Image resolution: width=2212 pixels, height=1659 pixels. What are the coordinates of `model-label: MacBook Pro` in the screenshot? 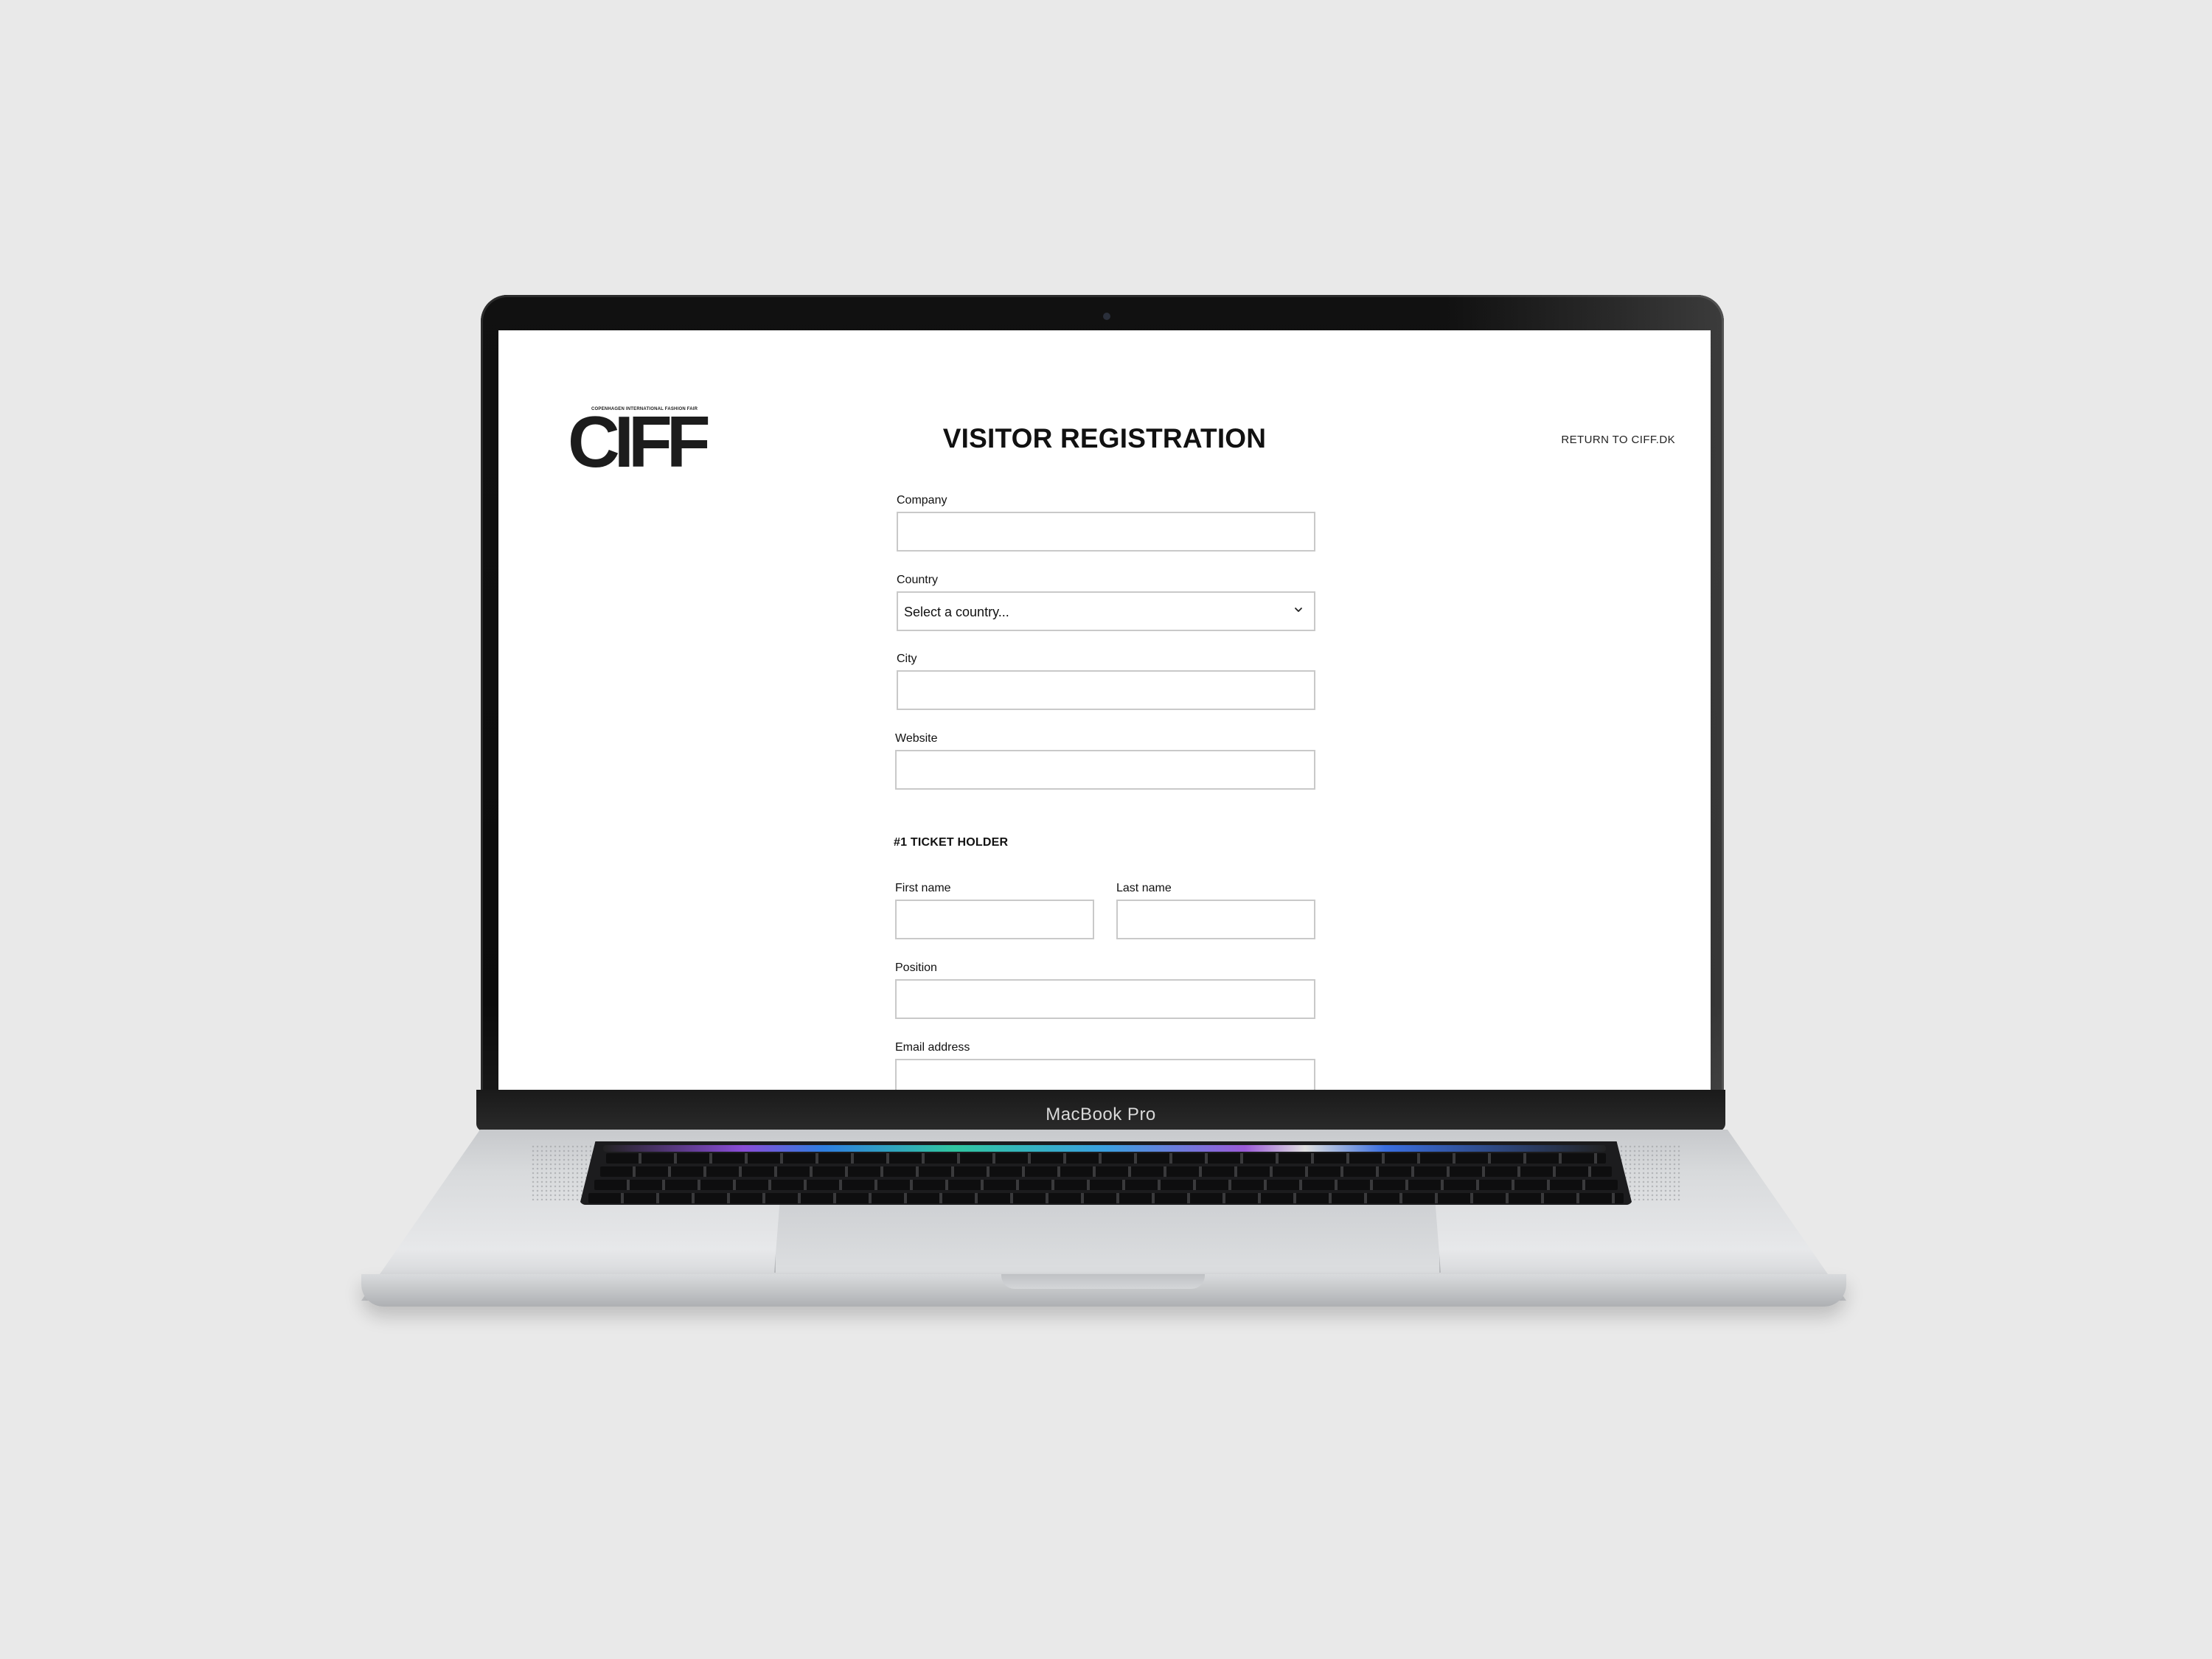 It's located at (1101, 1114).